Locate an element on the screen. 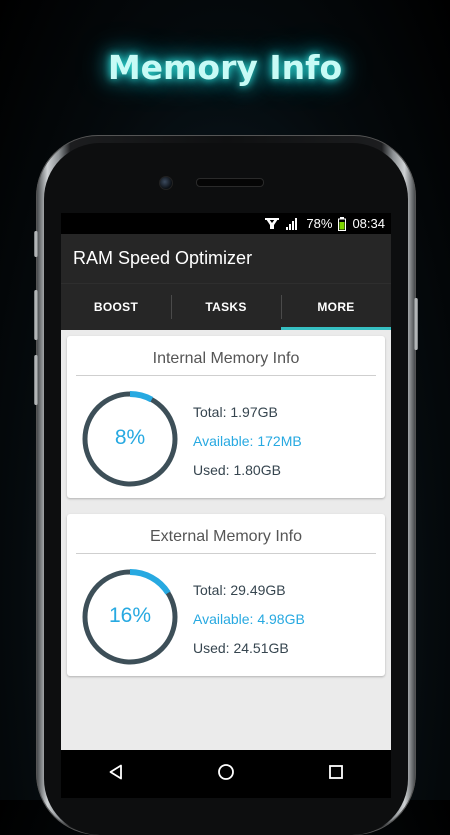 This screenshot has width=450, height=835. signal-icon is located at coordinates (293, 223).